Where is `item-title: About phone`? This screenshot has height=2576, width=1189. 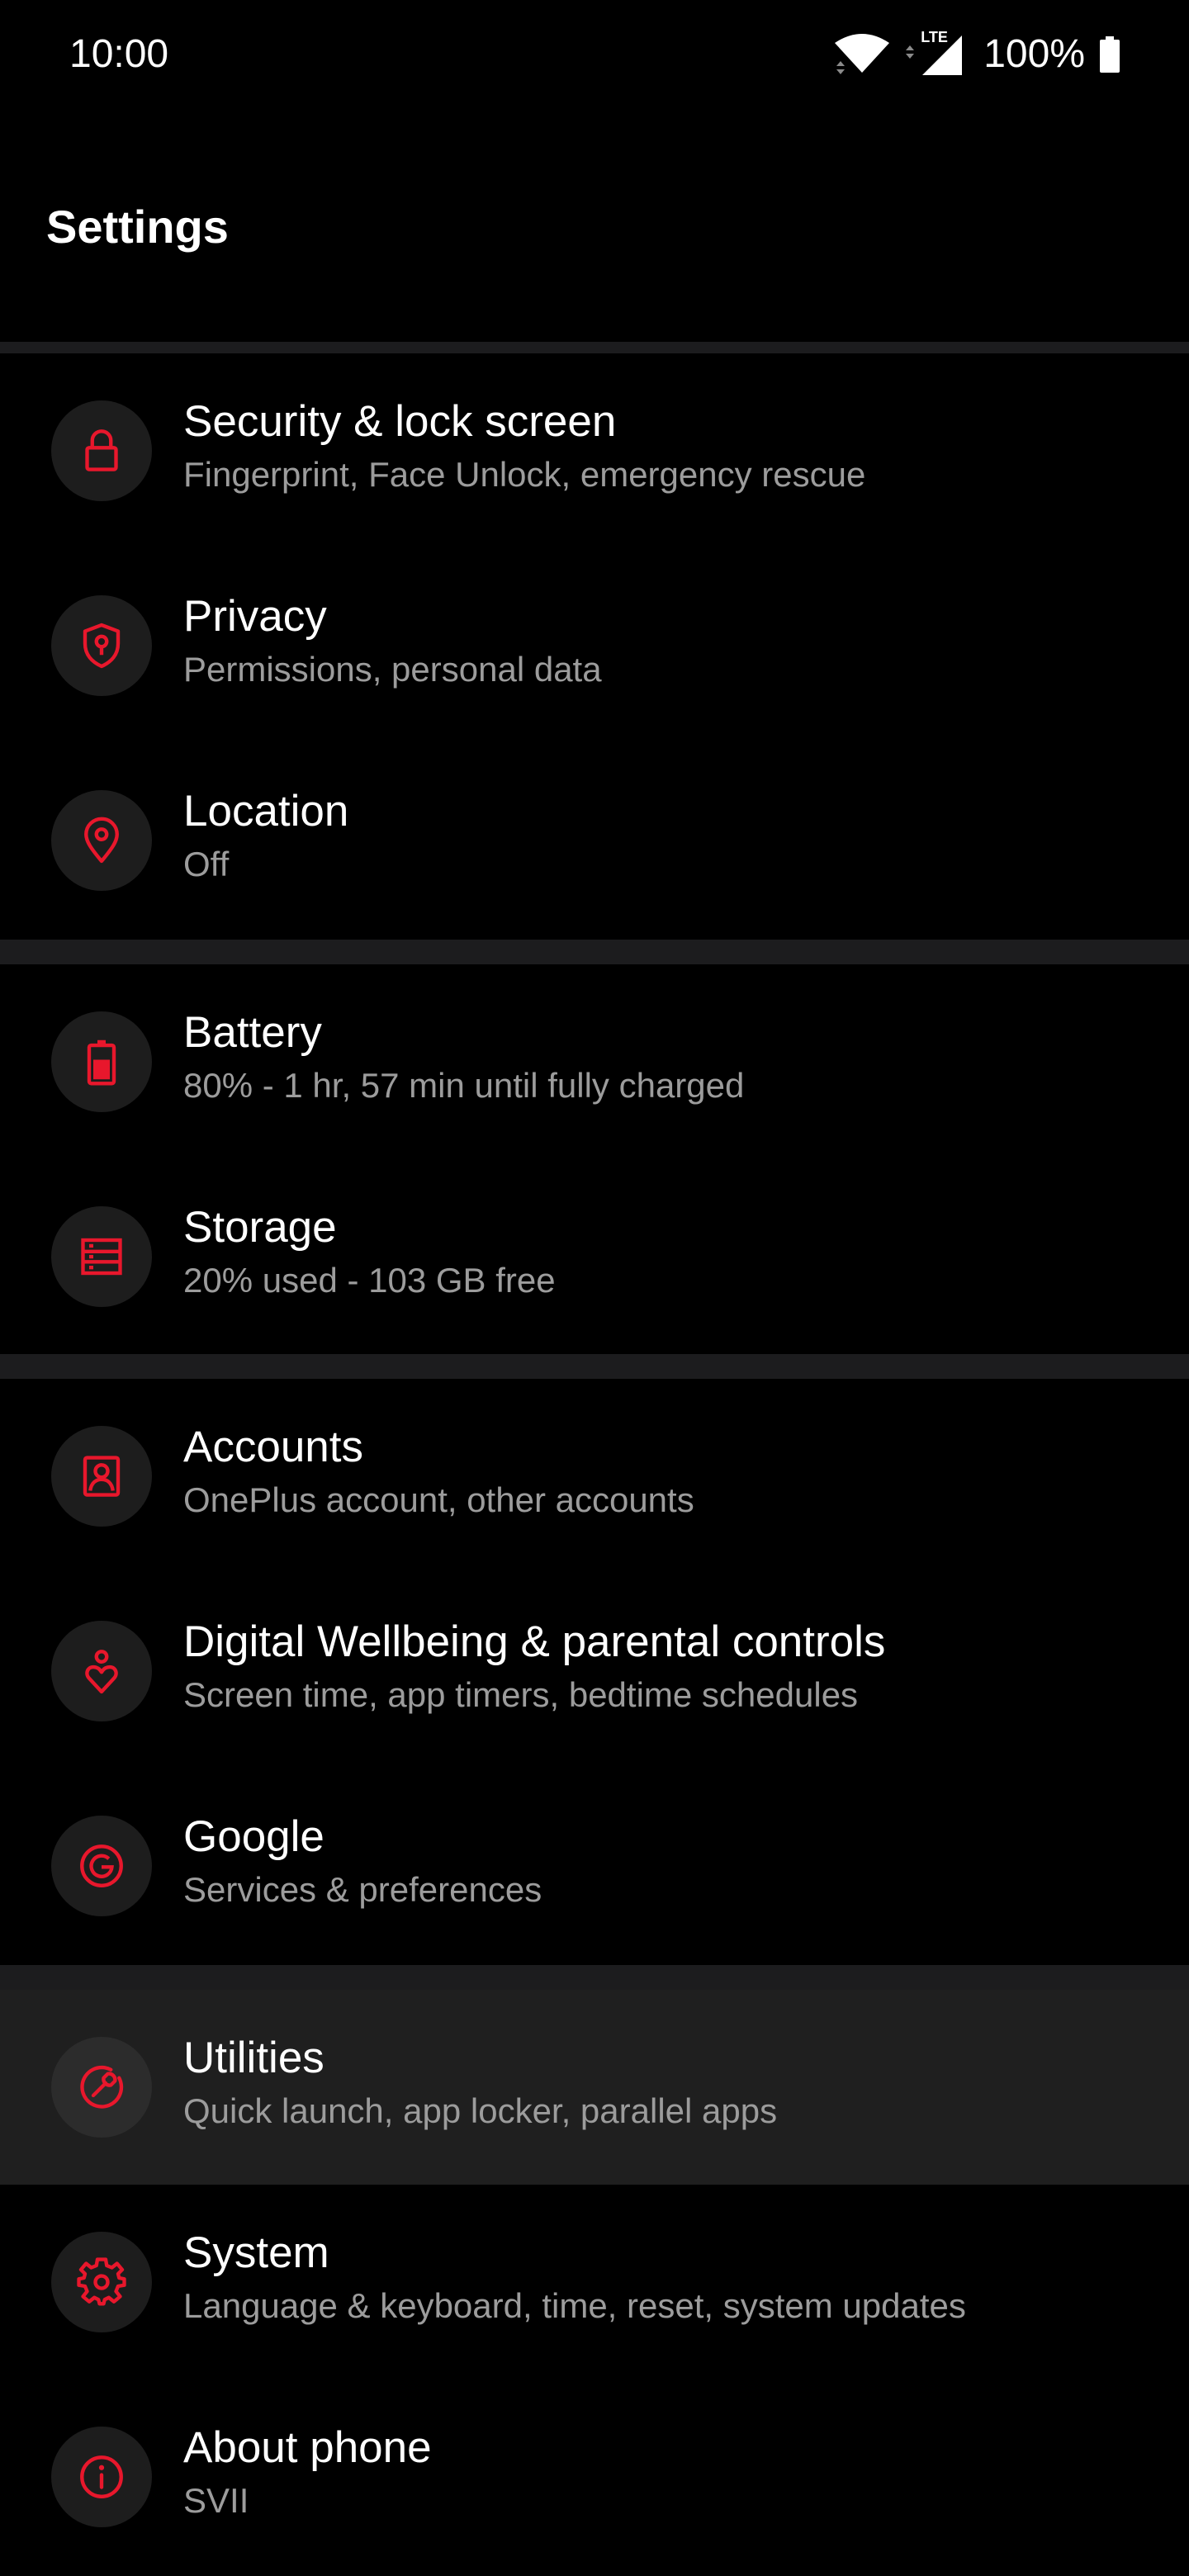
item-title: About phone is located at coordinates (307, 2447).